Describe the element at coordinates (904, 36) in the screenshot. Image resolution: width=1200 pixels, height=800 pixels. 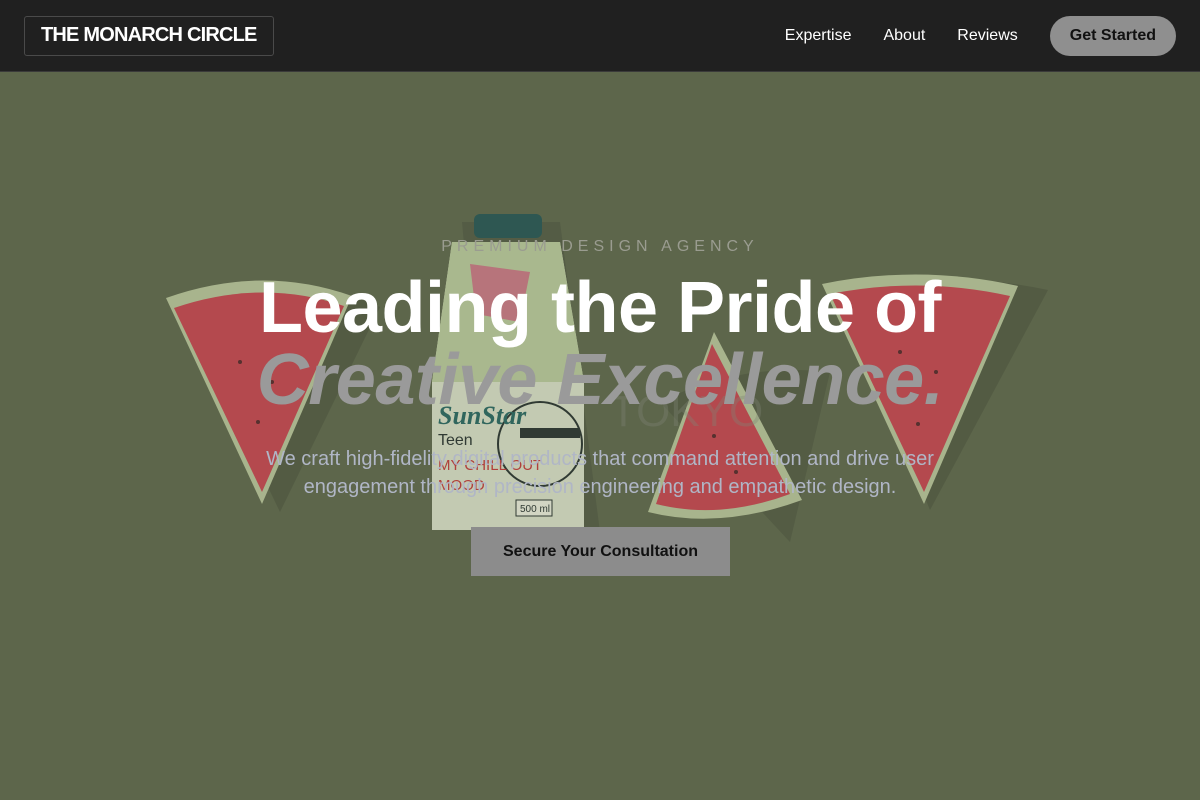
I see `nav-link-about: About` at that location.